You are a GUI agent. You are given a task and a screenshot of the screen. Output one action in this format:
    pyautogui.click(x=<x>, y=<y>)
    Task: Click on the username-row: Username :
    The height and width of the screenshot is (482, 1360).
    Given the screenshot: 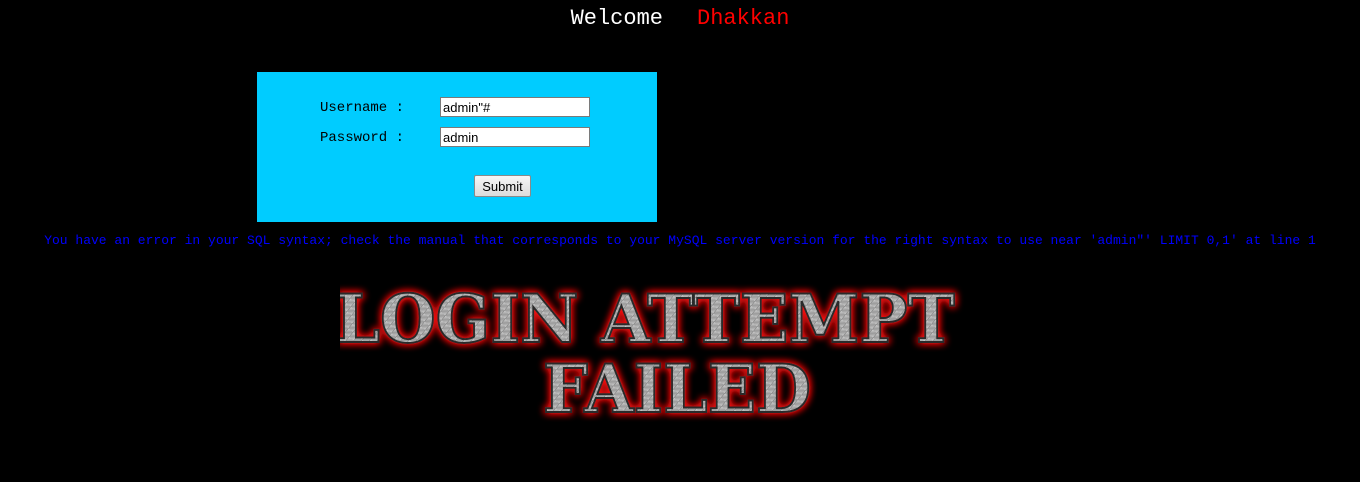 What is the action you would take?
    pyautogui.click(x=455, y=108)
    